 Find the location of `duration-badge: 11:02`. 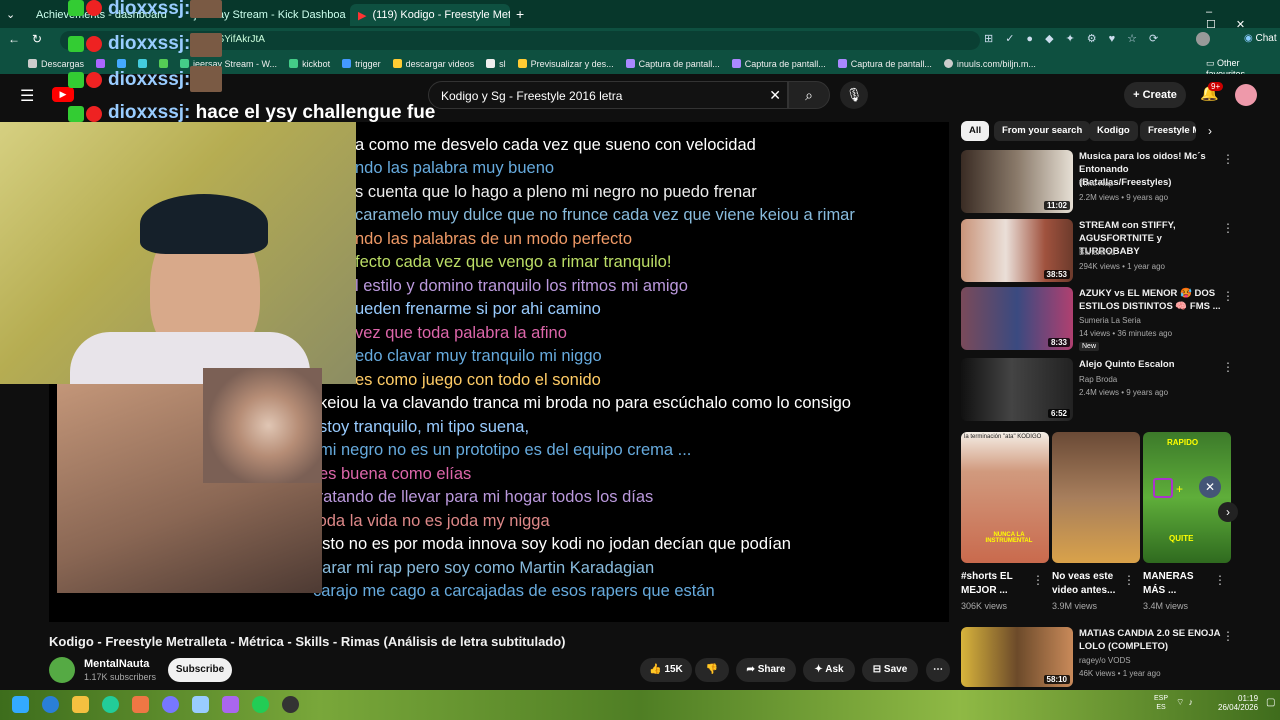

duration-badge: 11:02 is located at coordinates (1056, 205).